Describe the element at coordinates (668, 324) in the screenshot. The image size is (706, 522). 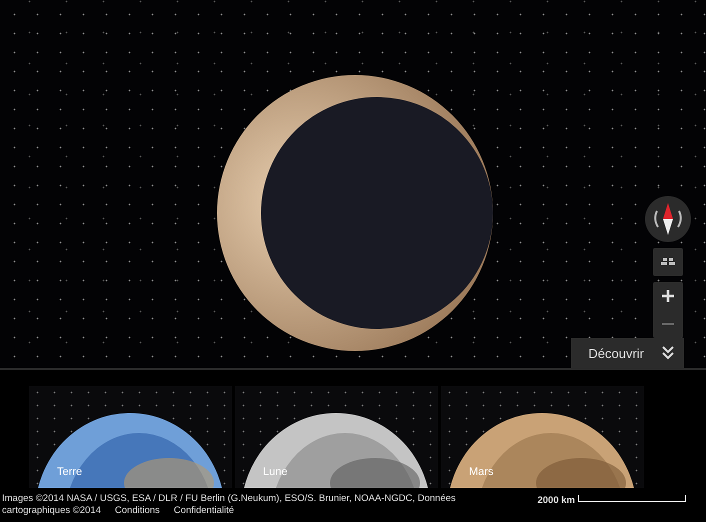
I see `minus-icon` at that location.